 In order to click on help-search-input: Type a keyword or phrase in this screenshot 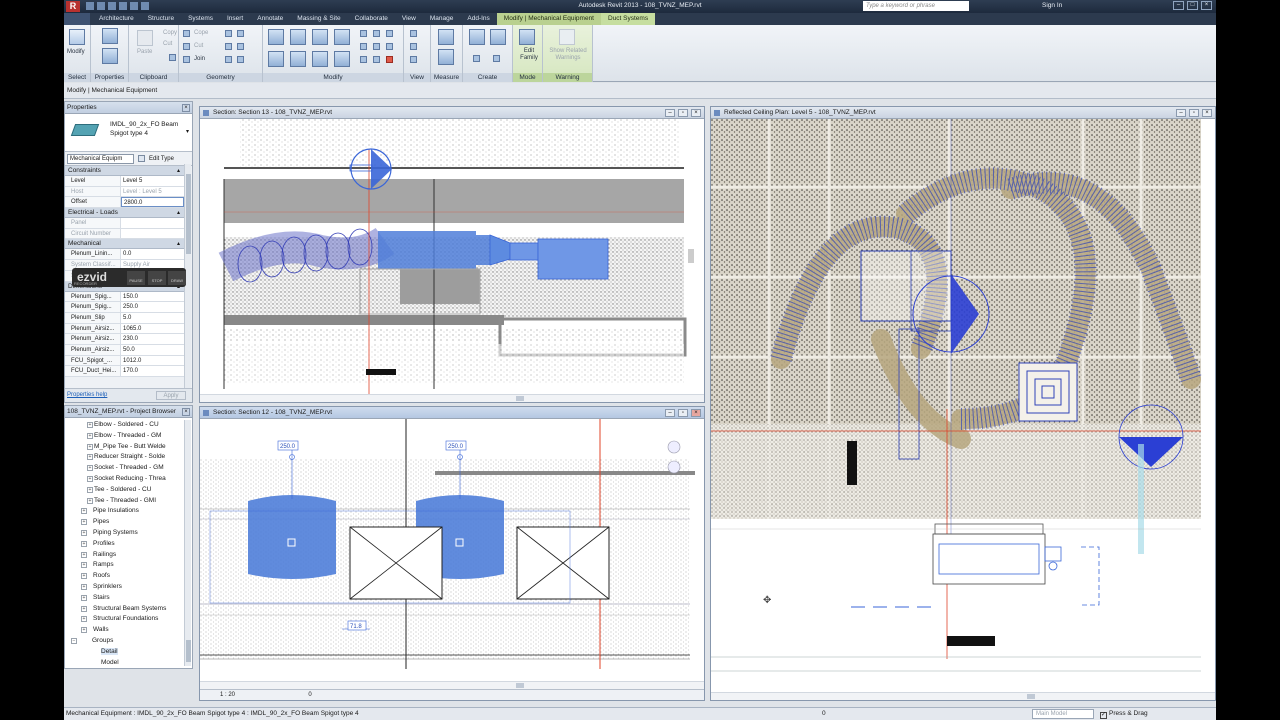, I will do `click(916, 6)`.